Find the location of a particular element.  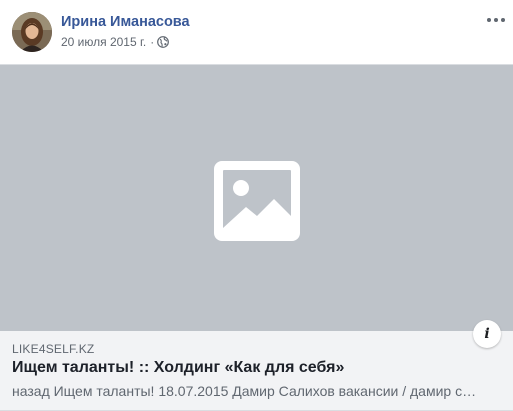

link-domain: LIKE4SELF.KZ is located at coordinates (53, 349).